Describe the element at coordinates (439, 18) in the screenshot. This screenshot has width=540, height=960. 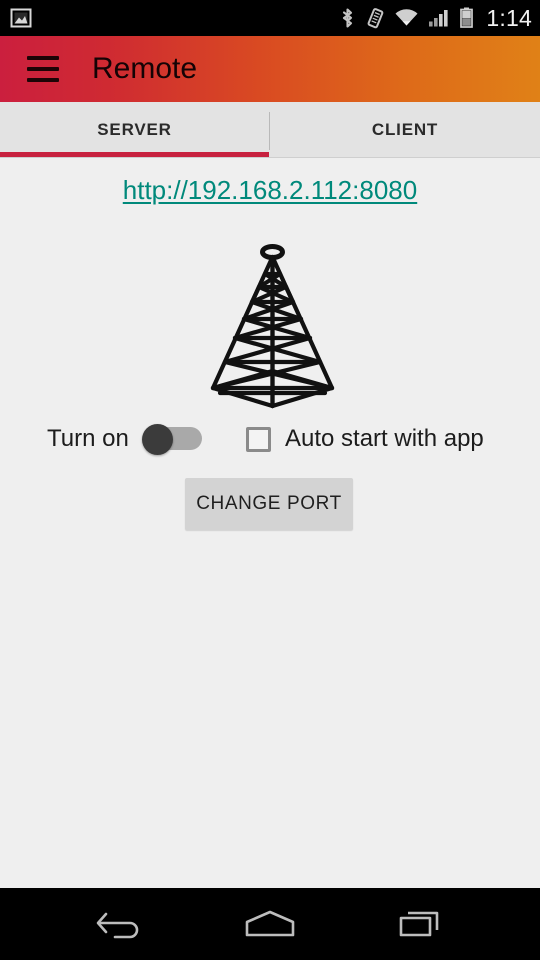
I see `cellular-signal-icon` at that location.